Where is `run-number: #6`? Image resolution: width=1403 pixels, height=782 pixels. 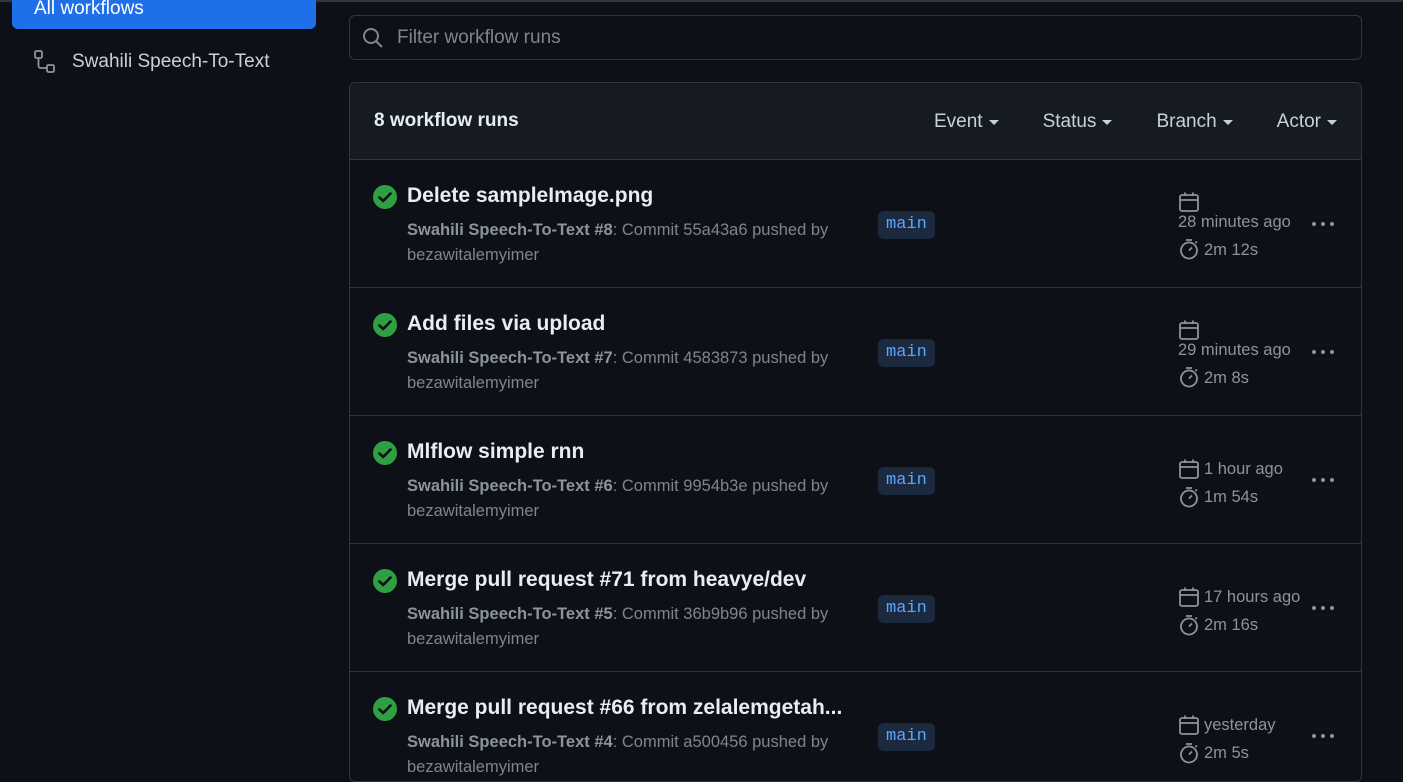
run-number: #6 is located at coordinates (603, 486).